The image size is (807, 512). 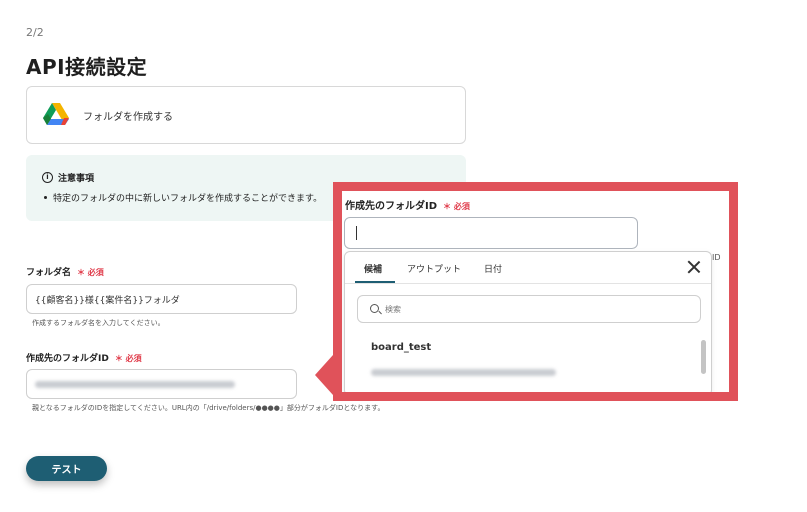 I want to click on test-button: テスト, so click(x=66, y=468).